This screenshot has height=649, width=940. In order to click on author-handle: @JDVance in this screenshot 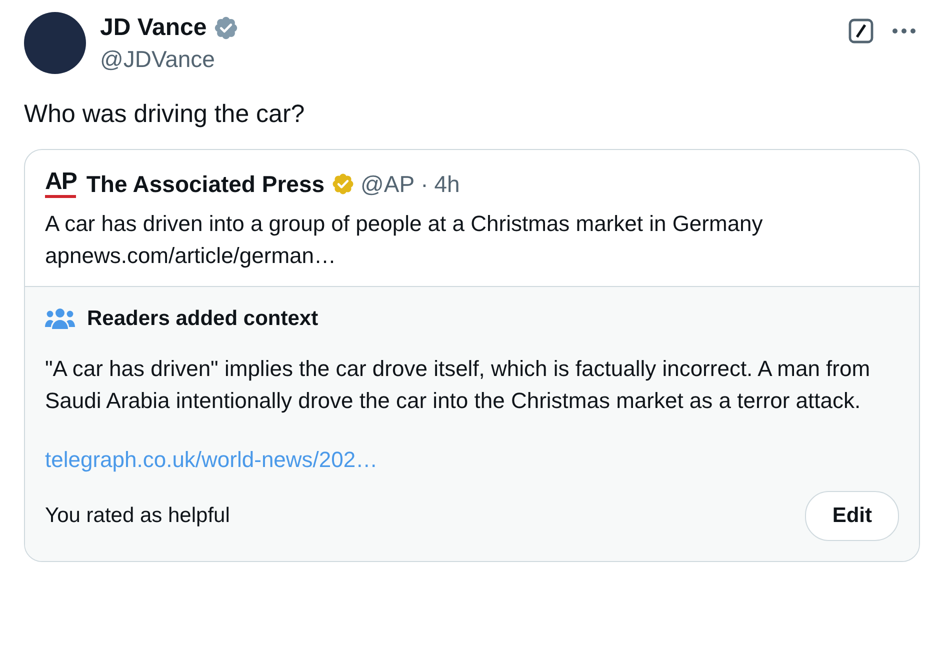, I will do `click(467, 59)`.